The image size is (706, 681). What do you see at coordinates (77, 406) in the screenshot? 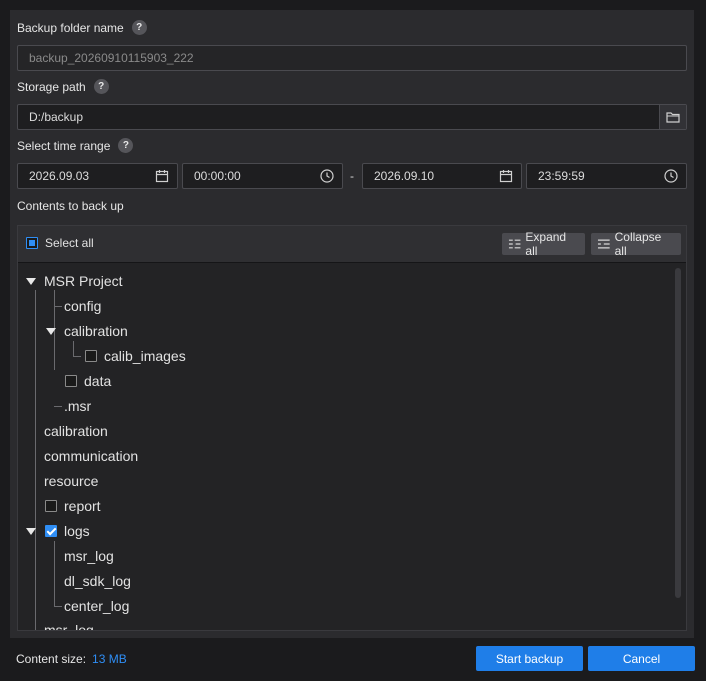
I see `tree-node: .msr` at bounding box center [77, 406].